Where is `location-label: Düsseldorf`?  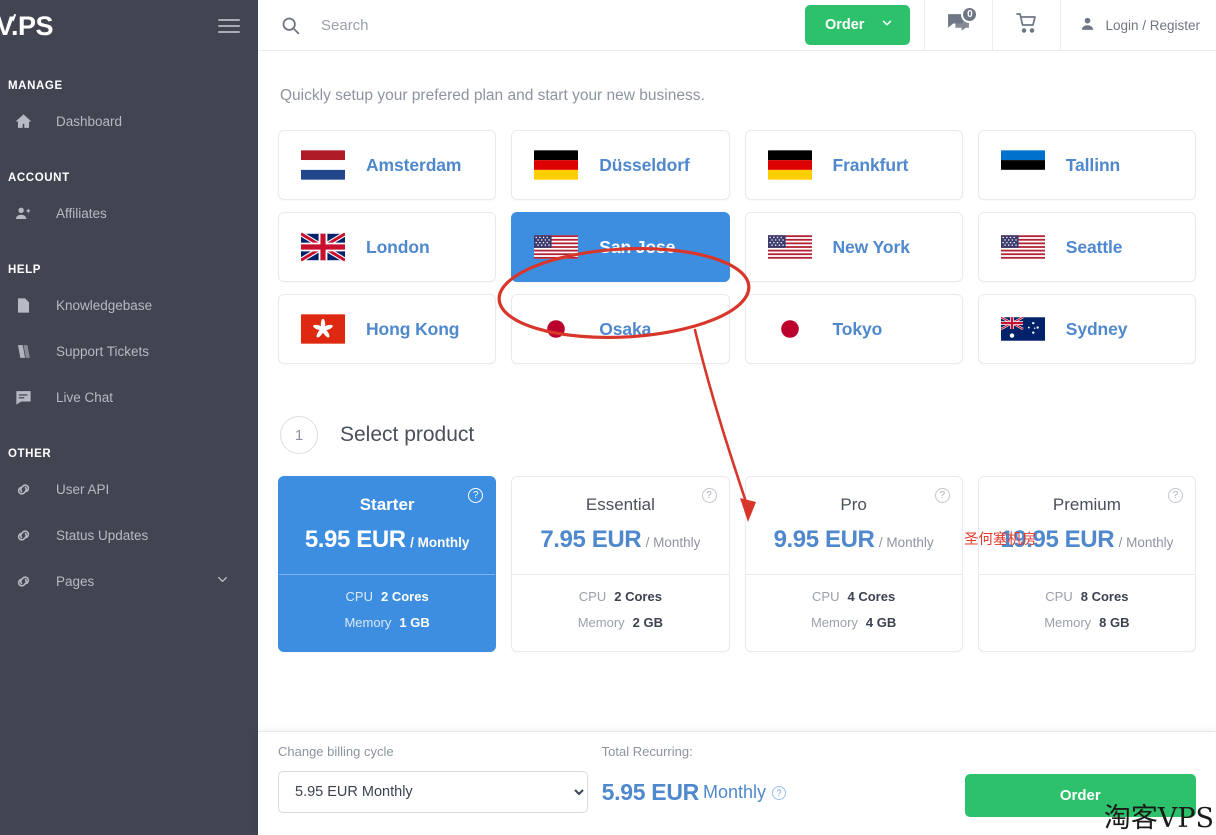 location-label: Düsseldorf is located at coordinates (644, 164).